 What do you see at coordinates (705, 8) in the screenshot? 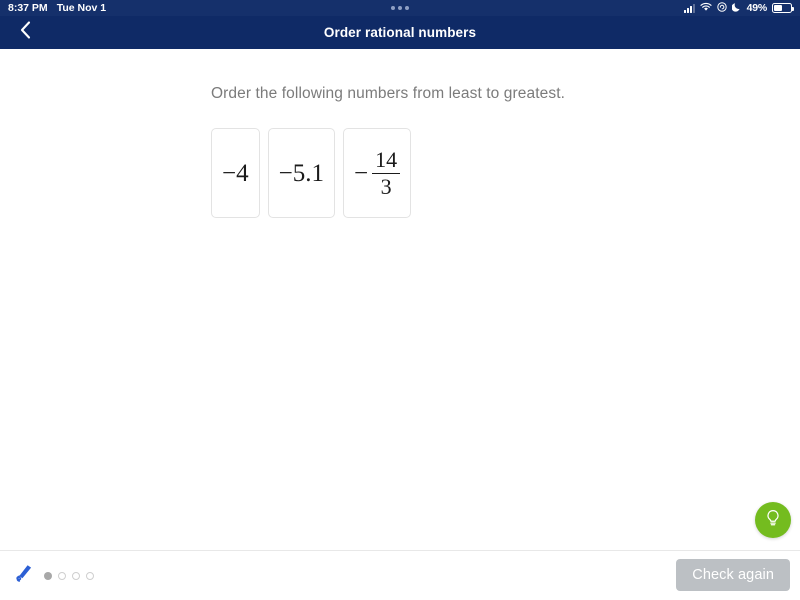
I see `wifi-icon` at bounding box center [705, 8].